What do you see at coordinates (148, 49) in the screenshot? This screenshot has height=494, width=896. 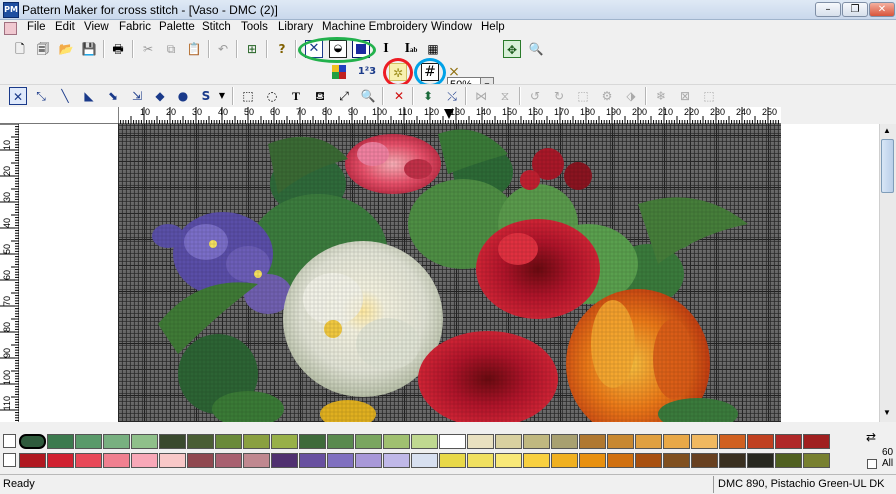 I see `cut-icon: ✂` at bounding box center [148, 49].